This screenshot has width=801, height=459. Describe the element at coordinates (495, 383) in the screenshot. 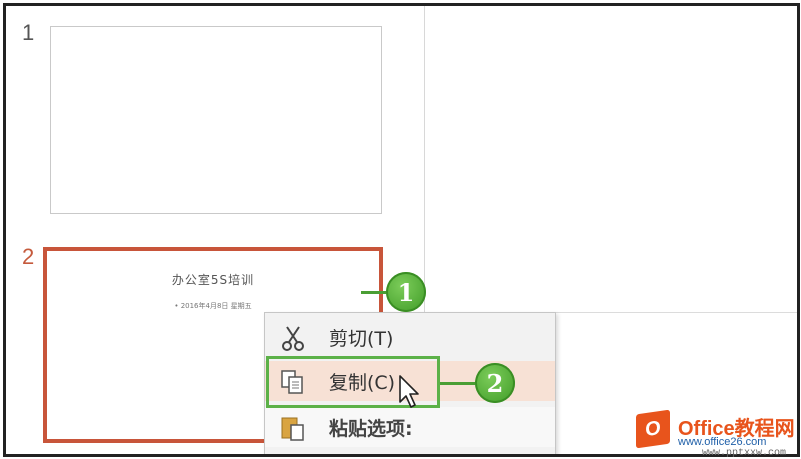

I see `callout-badge-2: 2` at that location.